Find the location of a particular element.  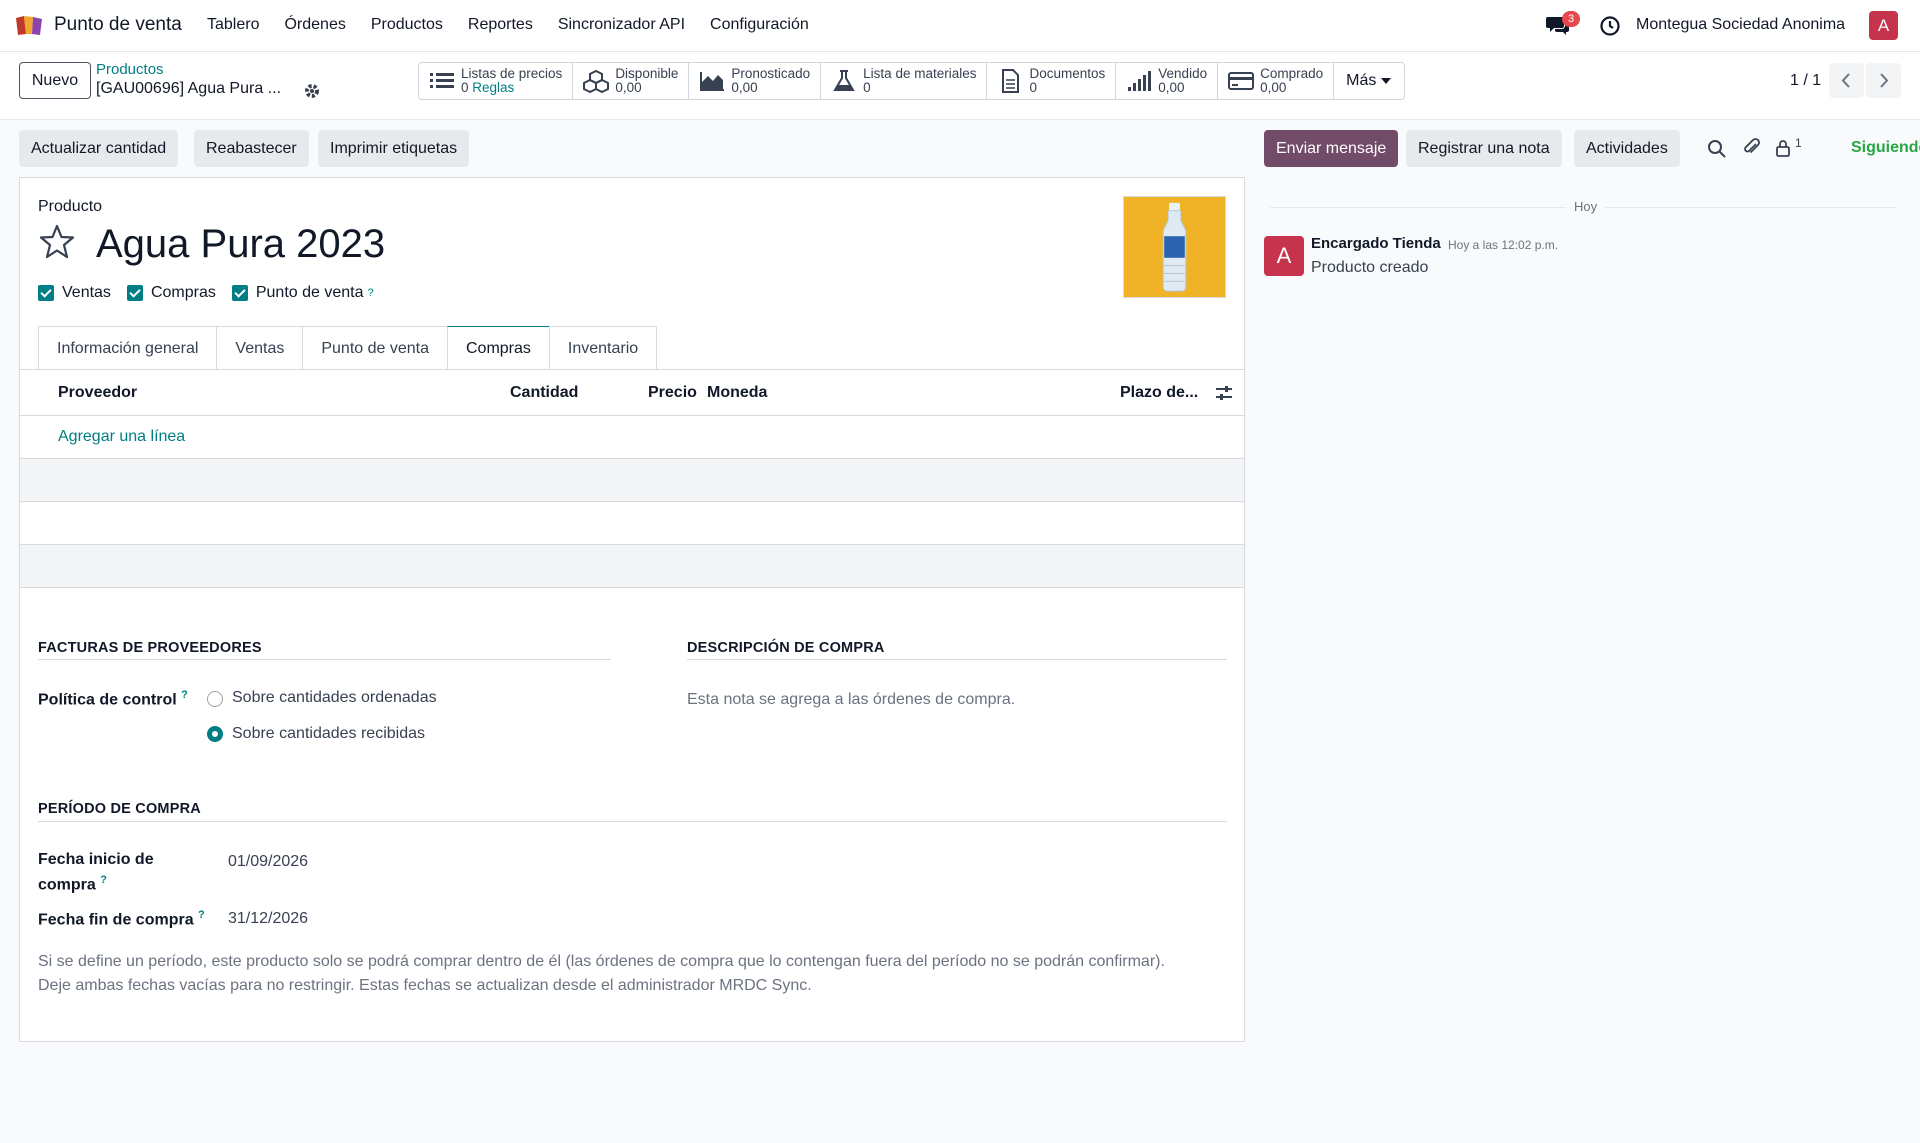

smart-button-bom: Lista de materiales 0 is located at coordinates (904, 81).